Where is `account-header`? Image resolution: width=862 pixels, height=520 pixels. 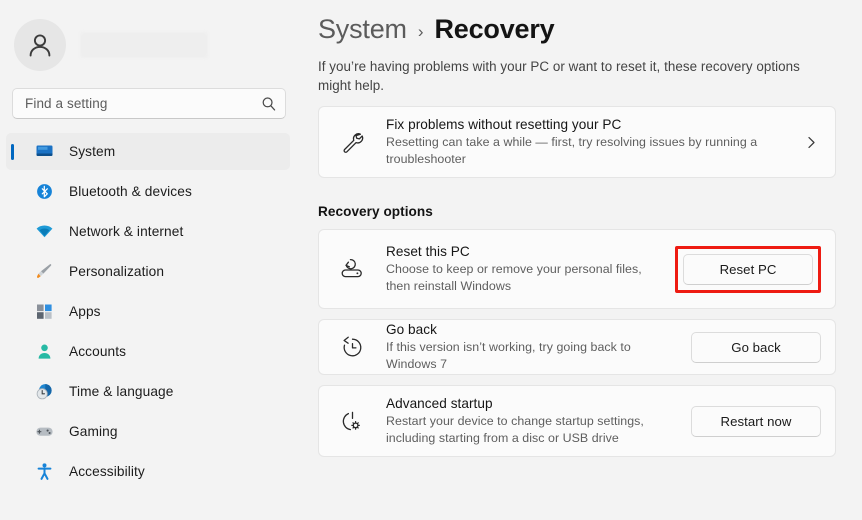
account-header is located at coordinates (150, 36).